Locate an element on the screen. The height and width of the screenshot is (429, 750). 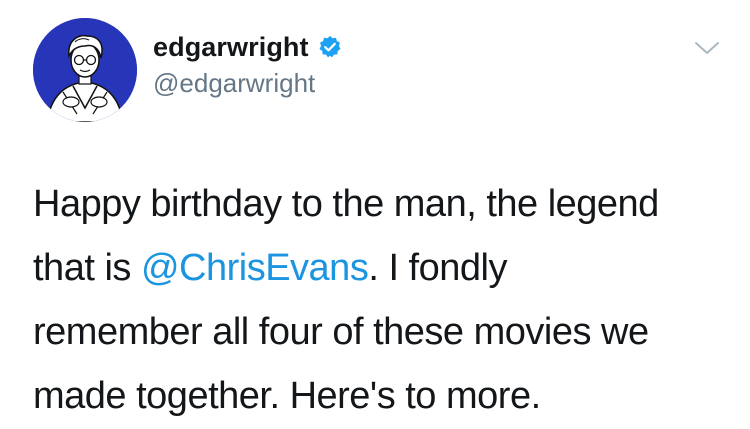
display-name-row: edgarwright is located at coordinates (247, 47).